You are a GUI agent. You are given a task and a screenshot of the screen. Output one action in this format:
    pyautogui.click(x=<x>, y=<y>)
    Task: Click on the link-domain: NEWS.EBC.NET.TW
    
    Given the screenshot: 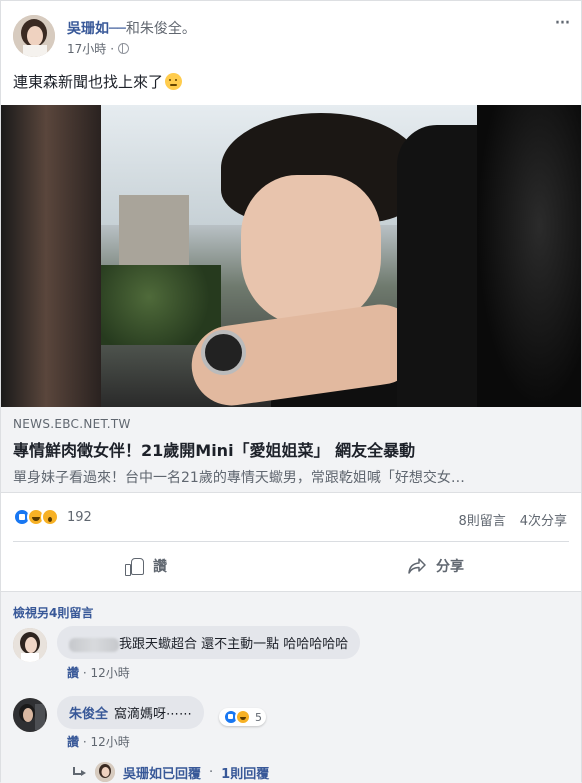 What is the action you would take?
    pyautogui.click(x=72, y=424)
    